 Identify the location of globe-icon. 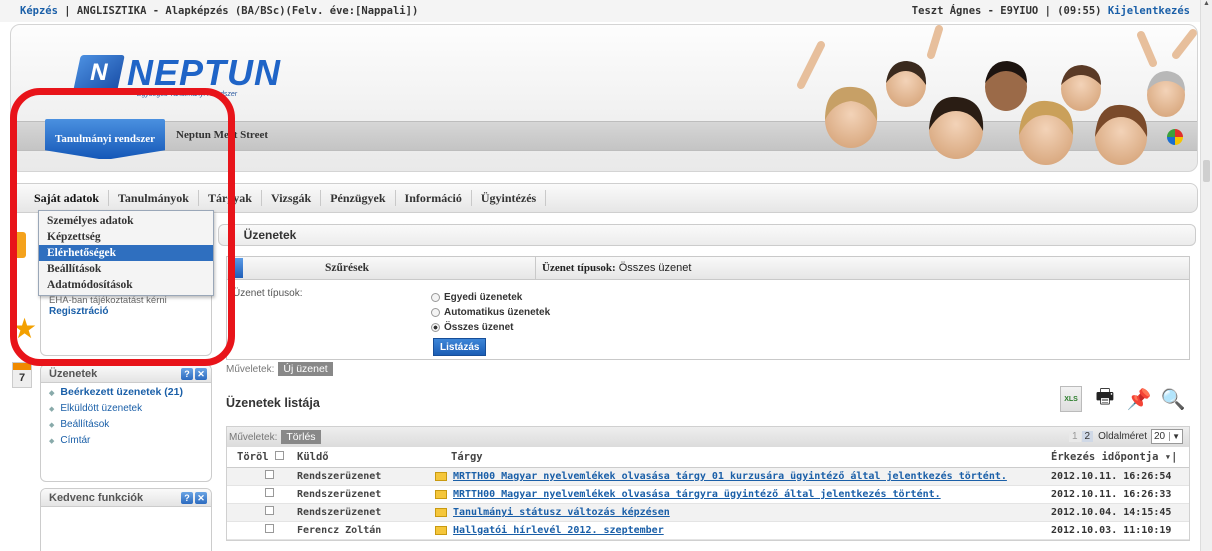
(1175, 137).